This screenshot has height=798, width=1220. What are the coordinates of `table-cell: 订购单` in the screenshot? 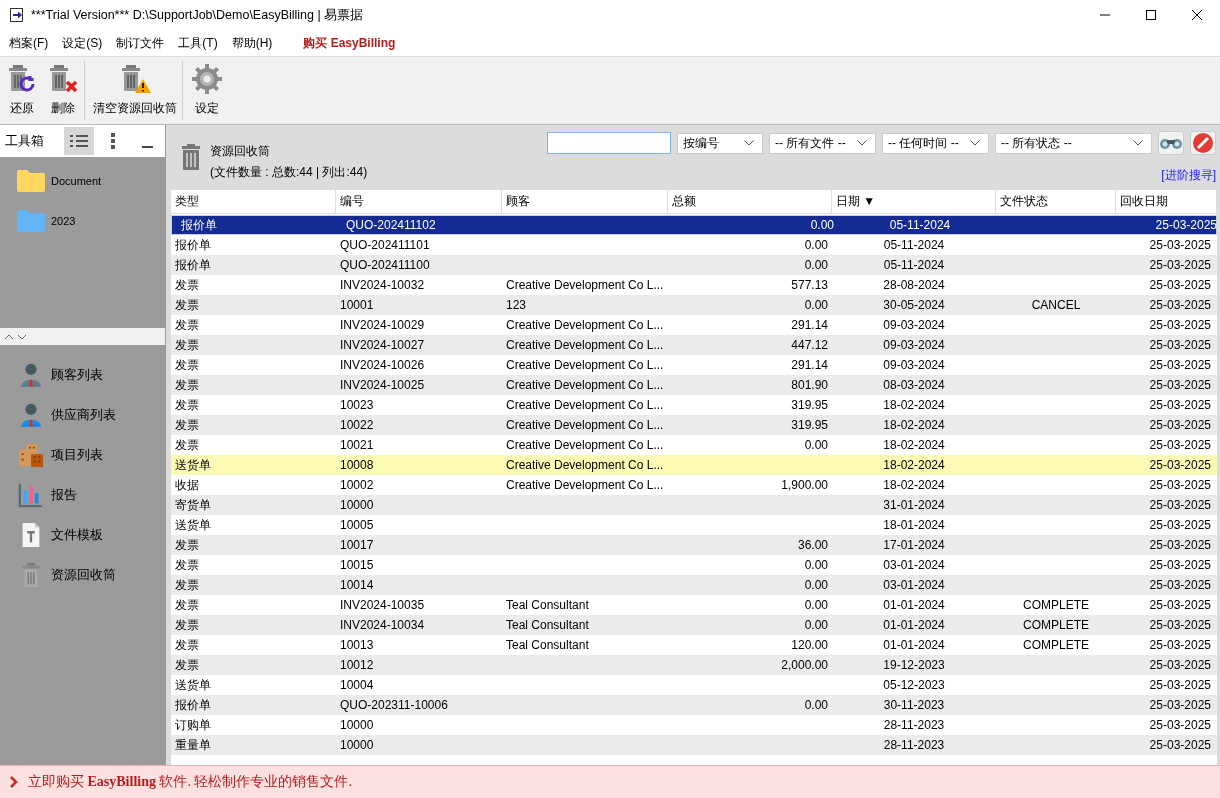 It's located at (193, 724).